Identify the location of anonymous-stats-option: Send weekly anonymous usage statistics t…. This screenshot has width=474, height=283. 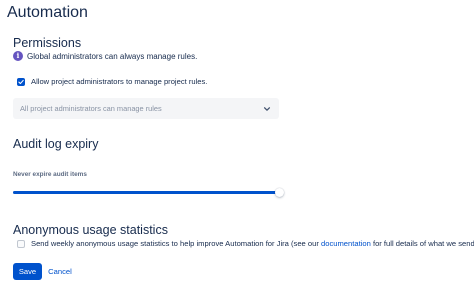
(245, 243).